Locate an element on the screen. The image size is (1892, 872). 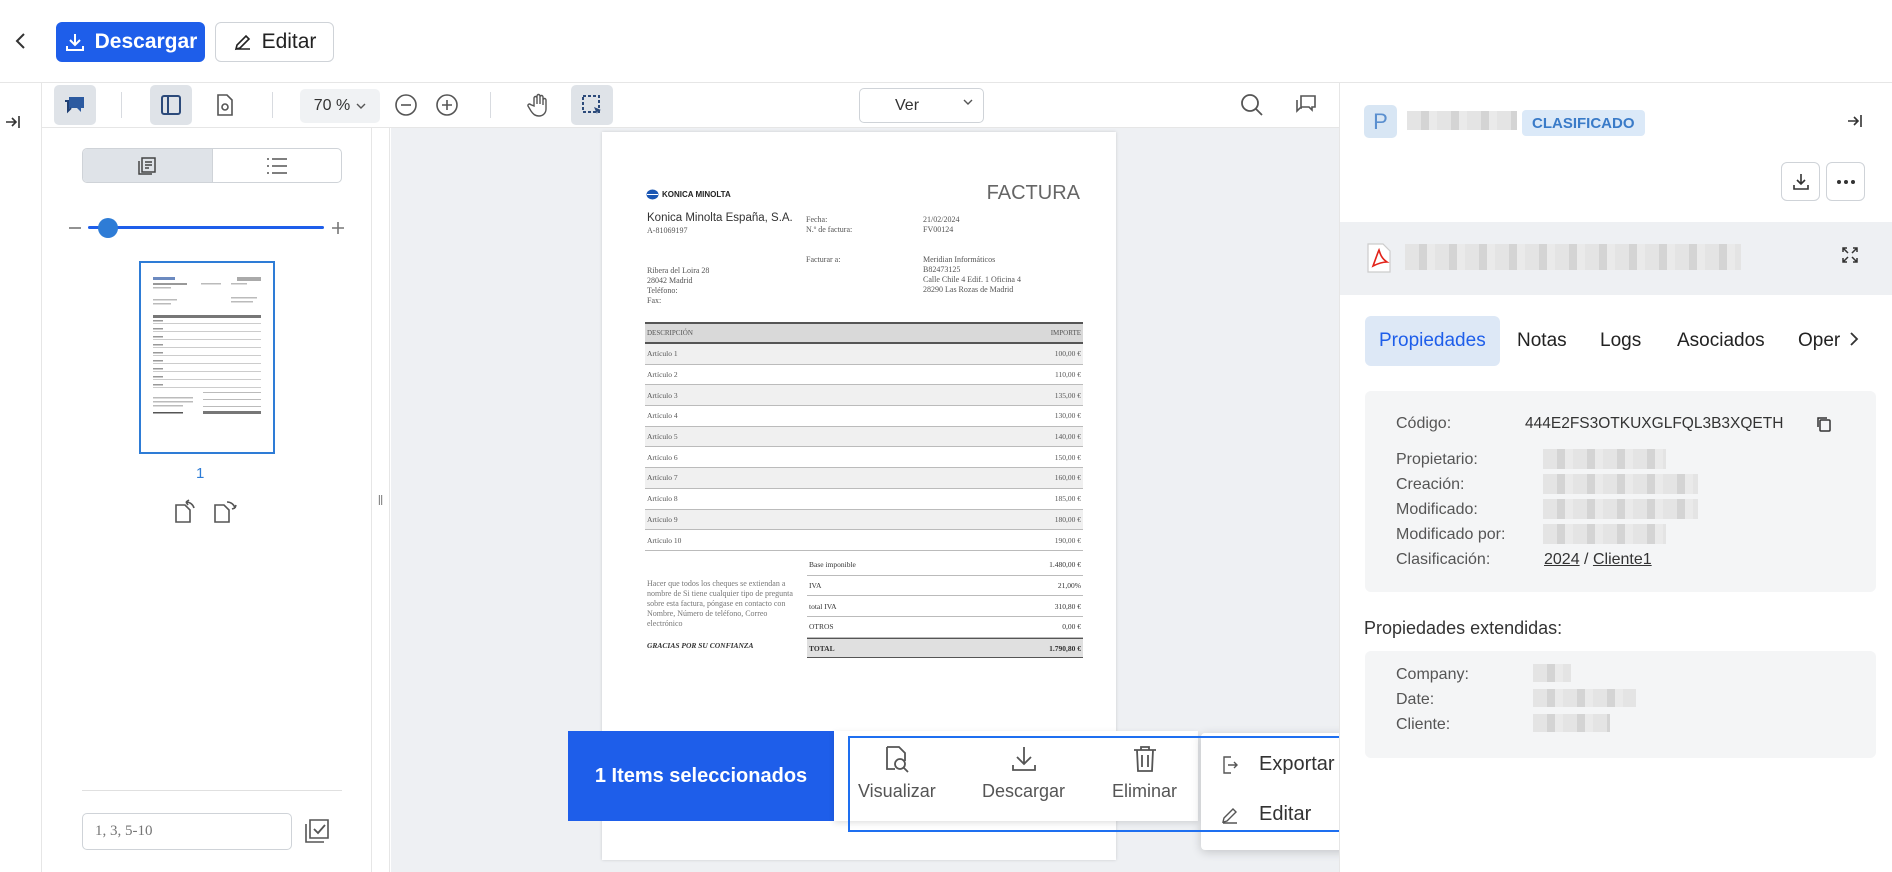
tab-notes: Notas is located at coordinates (1542, 341).